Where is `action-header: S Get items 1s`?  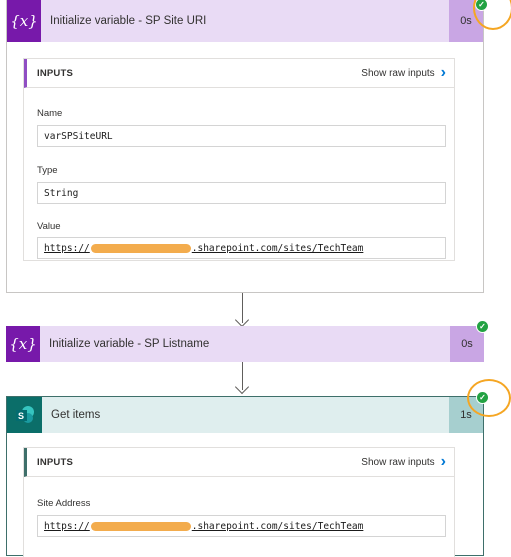 action-header: S Get items 1s is located at coordinates (245, 415).